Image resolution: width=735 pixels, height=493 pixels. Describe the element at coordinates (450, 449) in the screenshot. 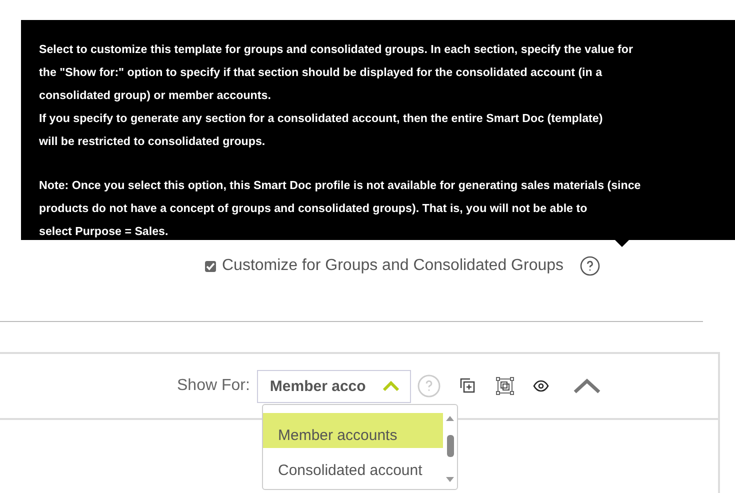

I see `scrollbar` at that location.